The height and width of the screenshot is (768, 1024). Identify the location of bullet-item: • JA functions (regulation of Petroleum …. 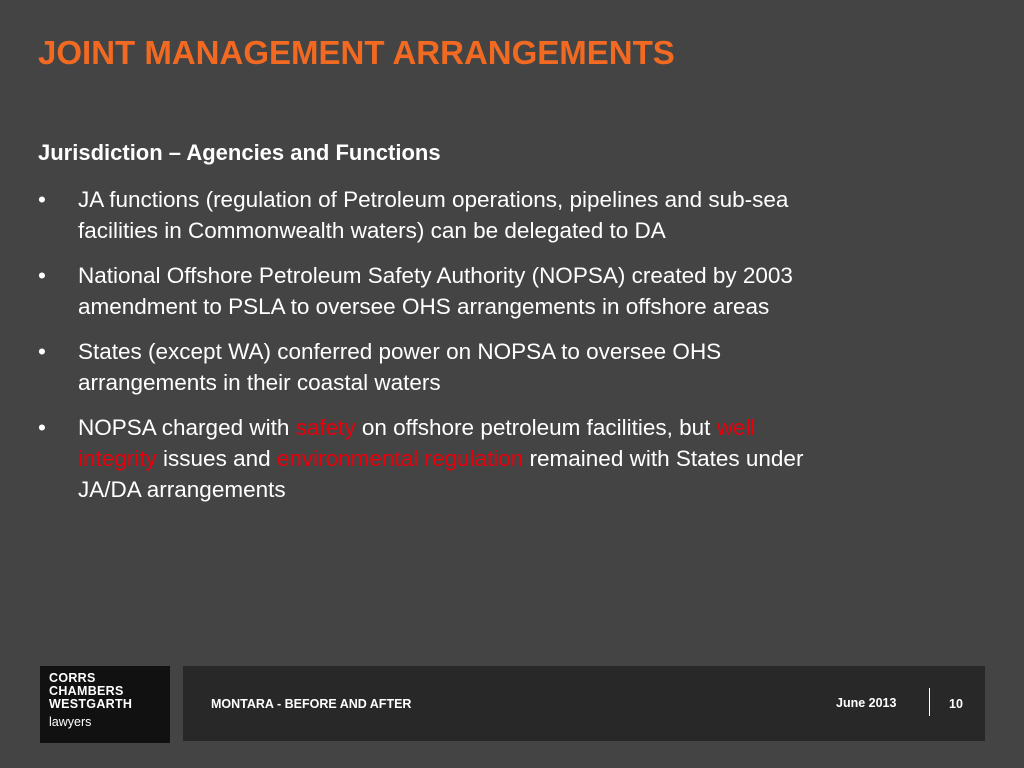
(423, 215).